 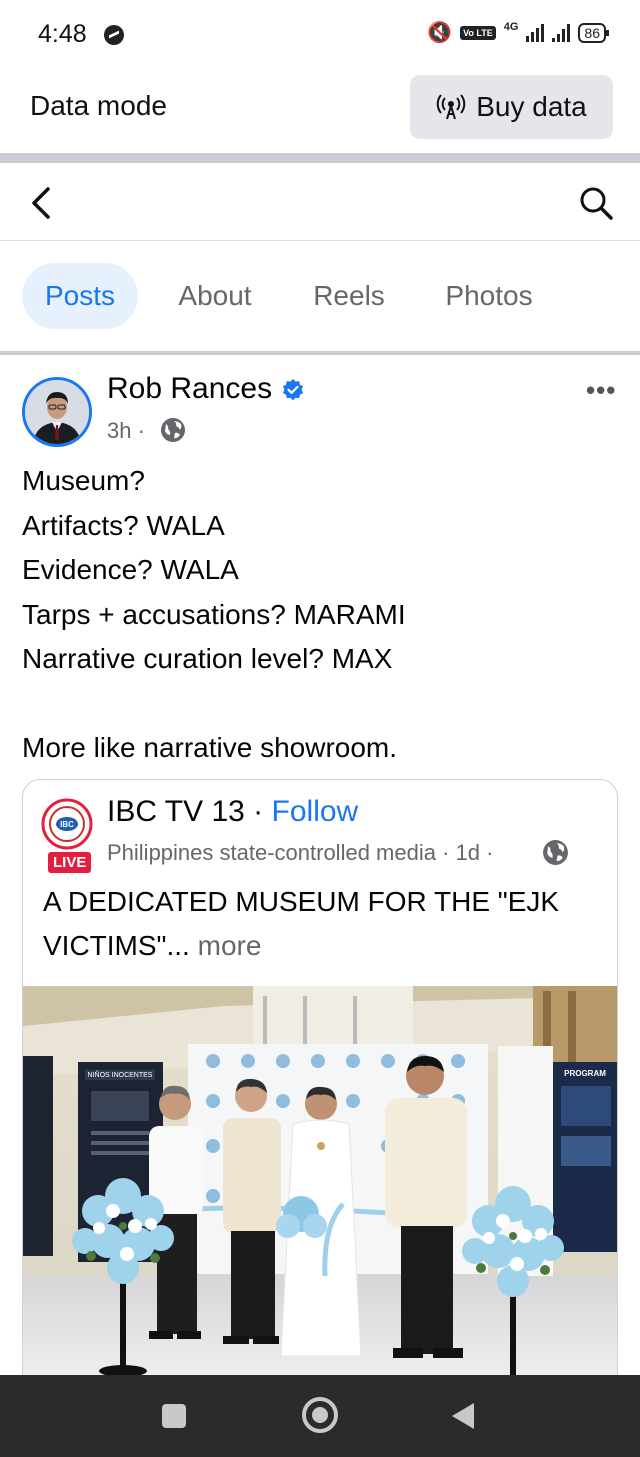 What do you see at coordinates (535, 32) in the screenshot?
I see `signal-icon` at bounding box center [535, 32].